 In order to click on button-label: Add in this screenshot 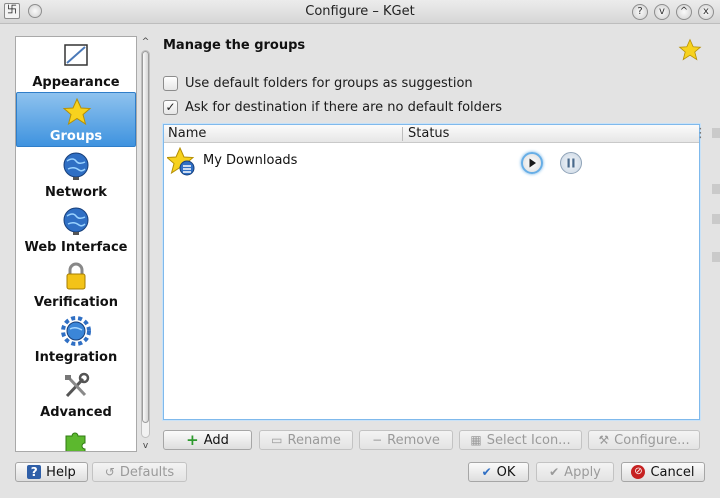, I will do `click(216, 440)`.